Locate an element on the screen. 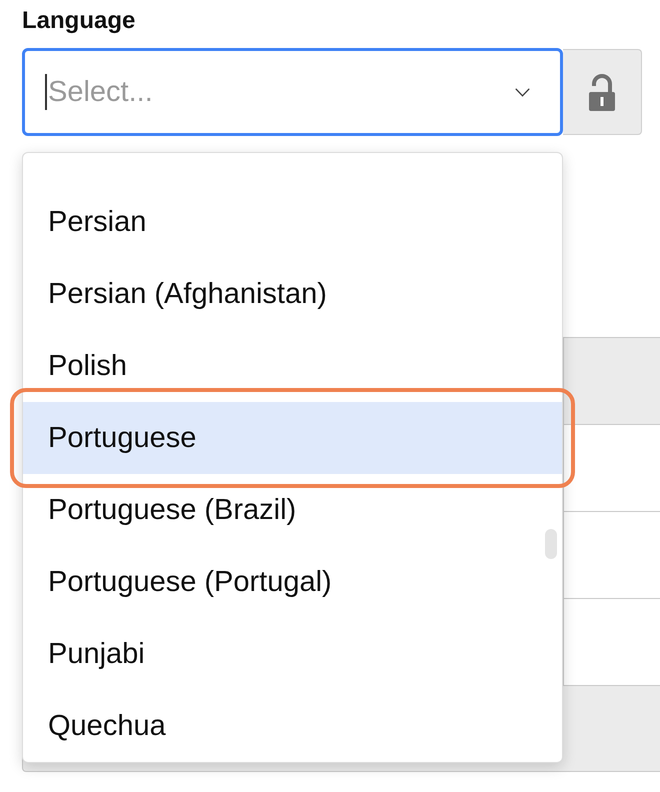 This screenshot has height=792, width=660. dropdown-option: Punjabi is located at coordinates (292, 654).